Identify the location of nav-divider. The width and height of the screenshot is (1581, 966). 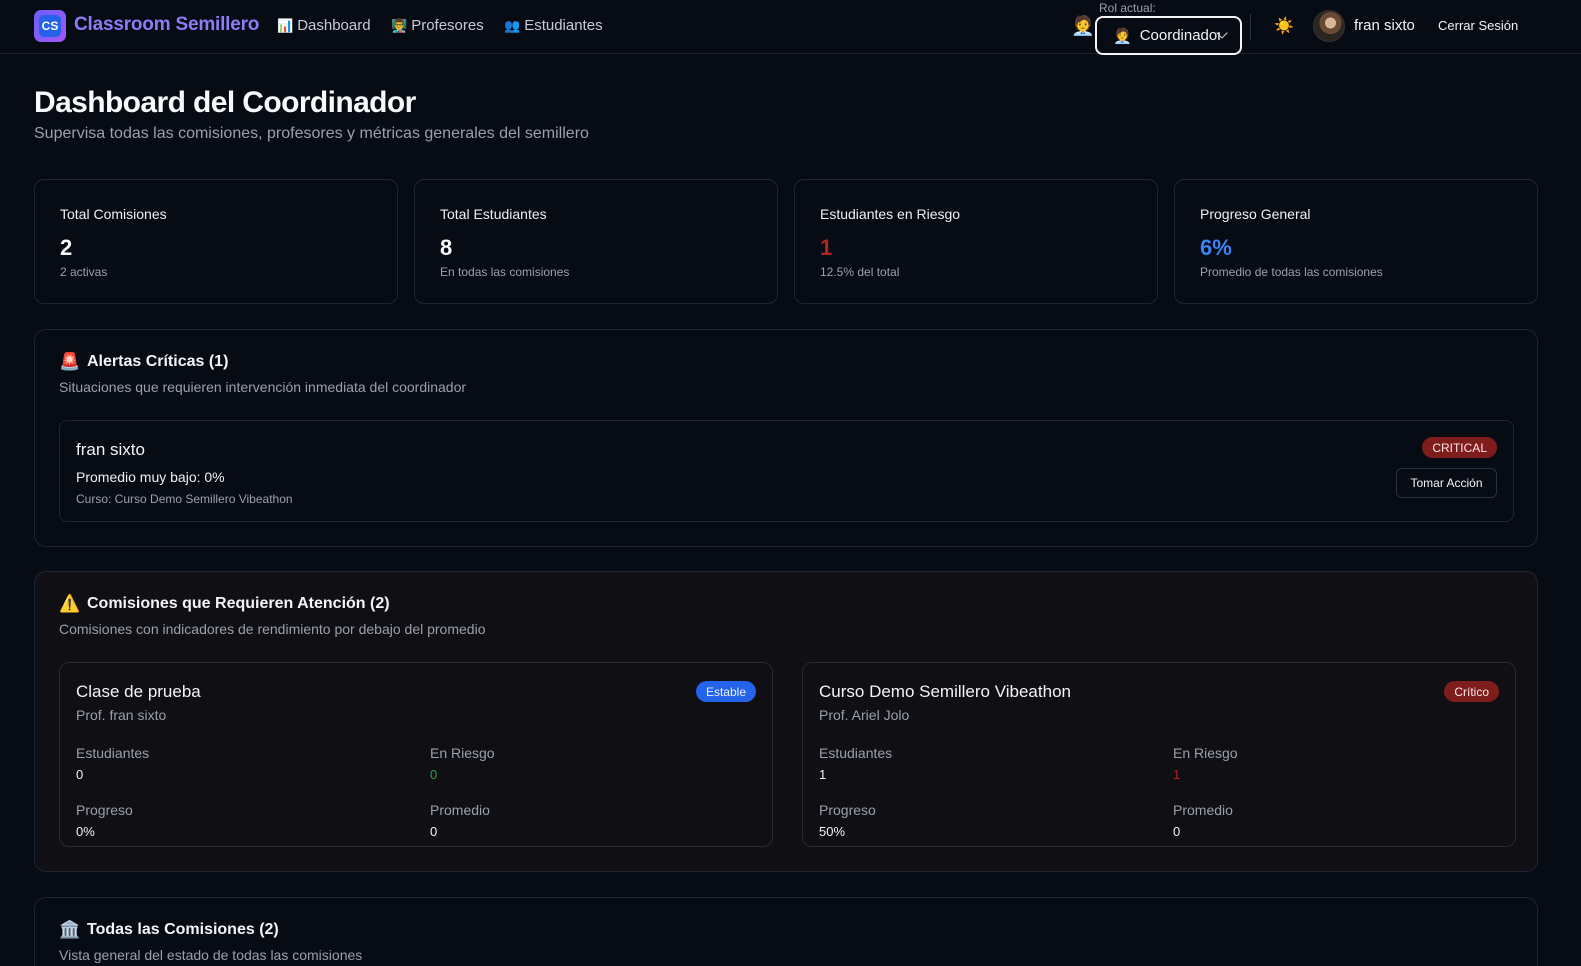
(1250, 27).